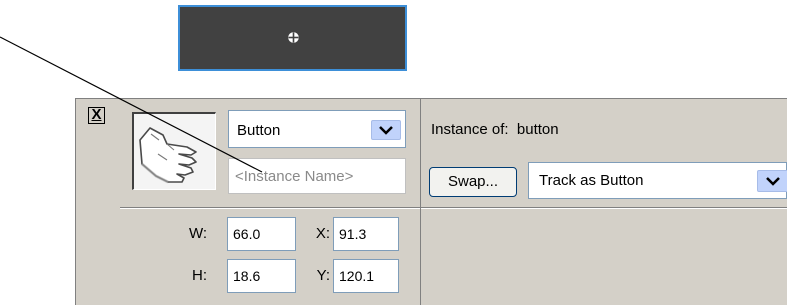 Image resolution: width=787 pixels, height=305 pixels. Describe the element at coordinates (537, 129) in the screenshot. I see `instance-of-value: button` at that location.